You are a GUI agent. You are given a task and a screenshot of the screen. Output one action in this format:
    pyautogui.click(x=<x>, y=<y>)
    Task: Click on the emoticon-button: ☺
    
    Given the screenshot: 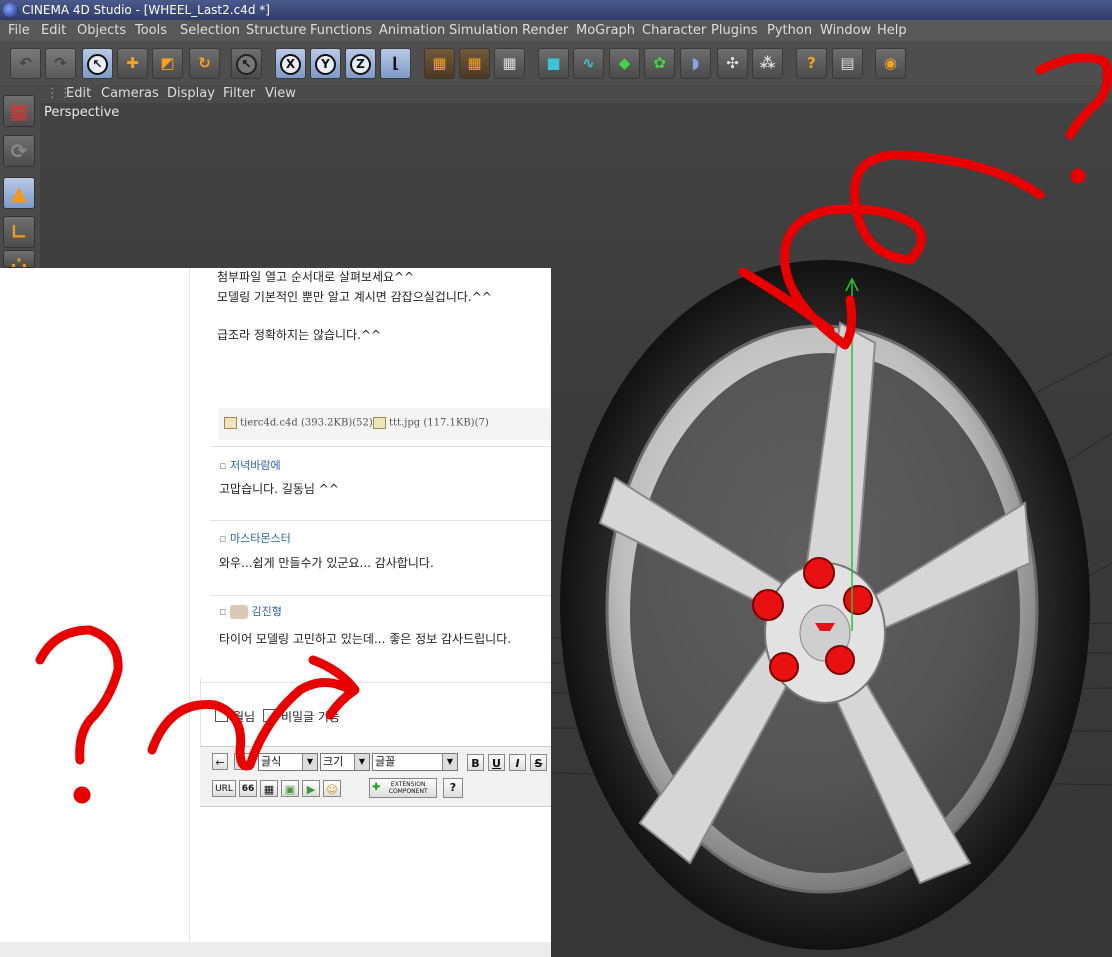 What is the action you would take?
    pyautogui.click(x=332, y=788)
    